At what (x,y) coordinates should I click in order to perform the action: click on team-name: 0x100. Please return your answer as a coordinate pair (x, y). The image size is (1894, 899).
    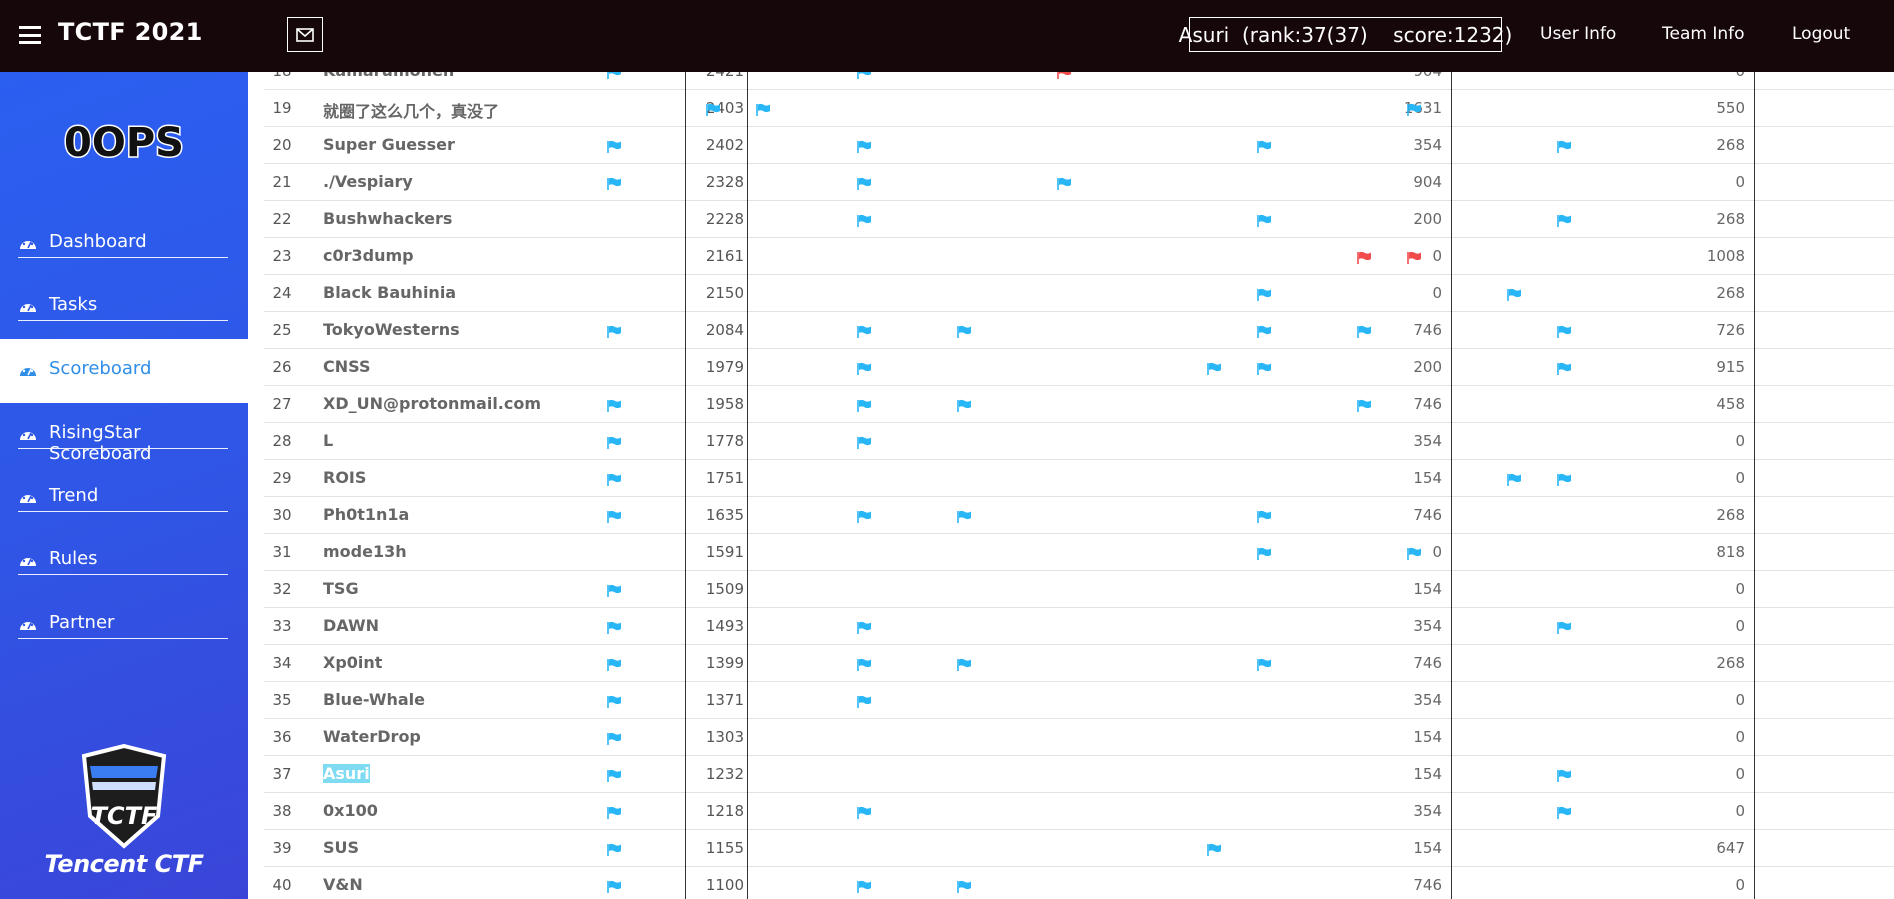
    Looking at the image, I should click on (350, 810).